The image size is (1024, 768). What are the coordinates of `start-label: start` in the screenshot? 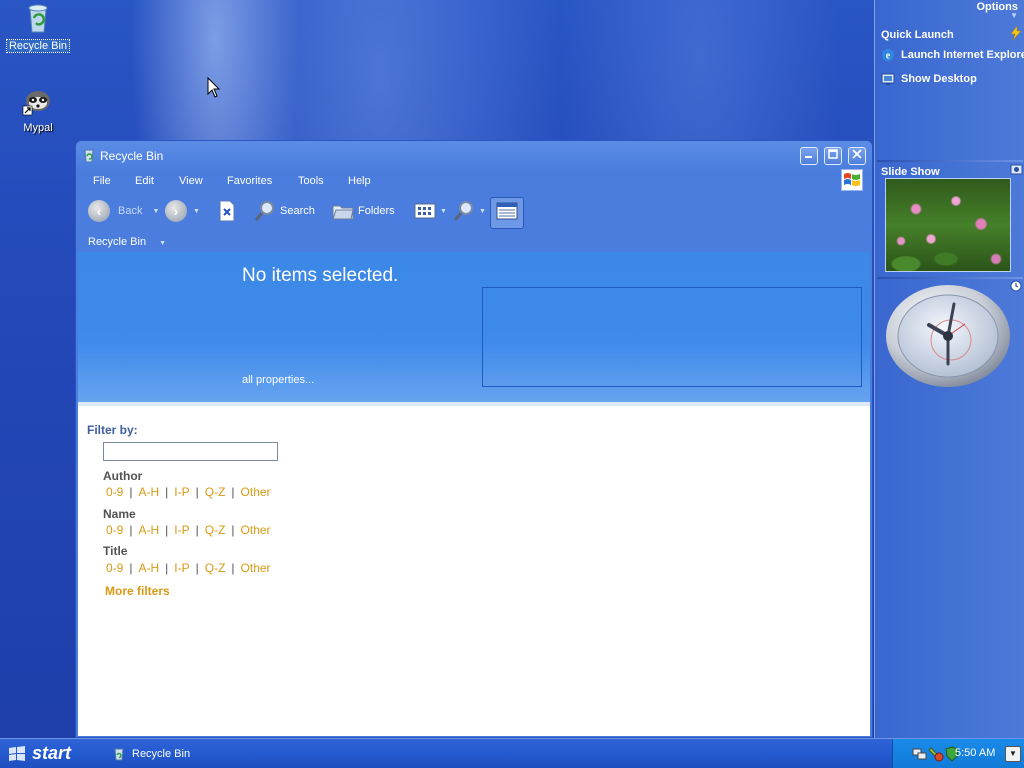 It's located at (52, 753).